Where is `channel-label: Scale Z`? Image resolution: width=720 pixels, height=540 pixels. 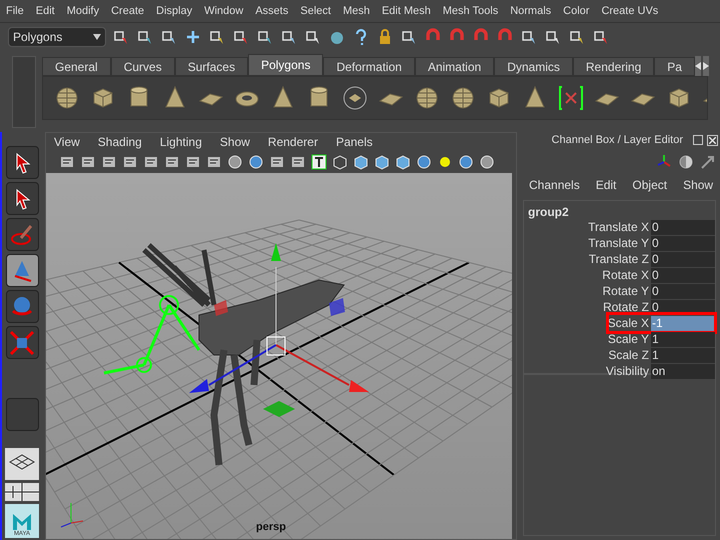 channel-label: Scale Z is located at coordinates (589, 355).